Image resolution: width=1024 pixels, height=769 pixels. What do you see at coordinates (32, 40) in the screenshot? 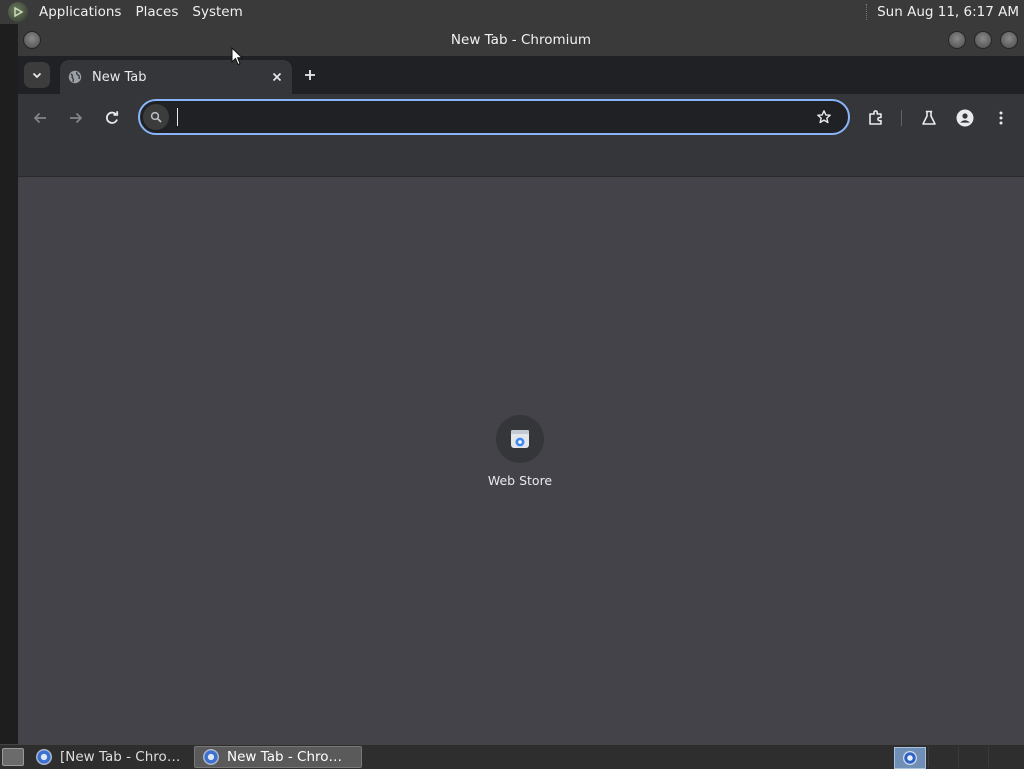
I see `window-menu-button` at bounding box center [32, 40].